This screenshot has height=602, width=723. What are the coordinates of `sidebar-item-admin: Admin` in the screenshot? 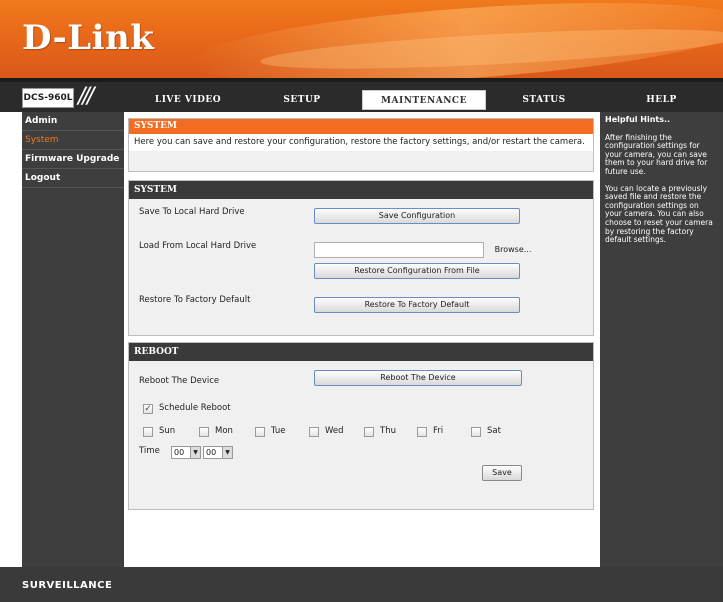 It's located at (73, 121).